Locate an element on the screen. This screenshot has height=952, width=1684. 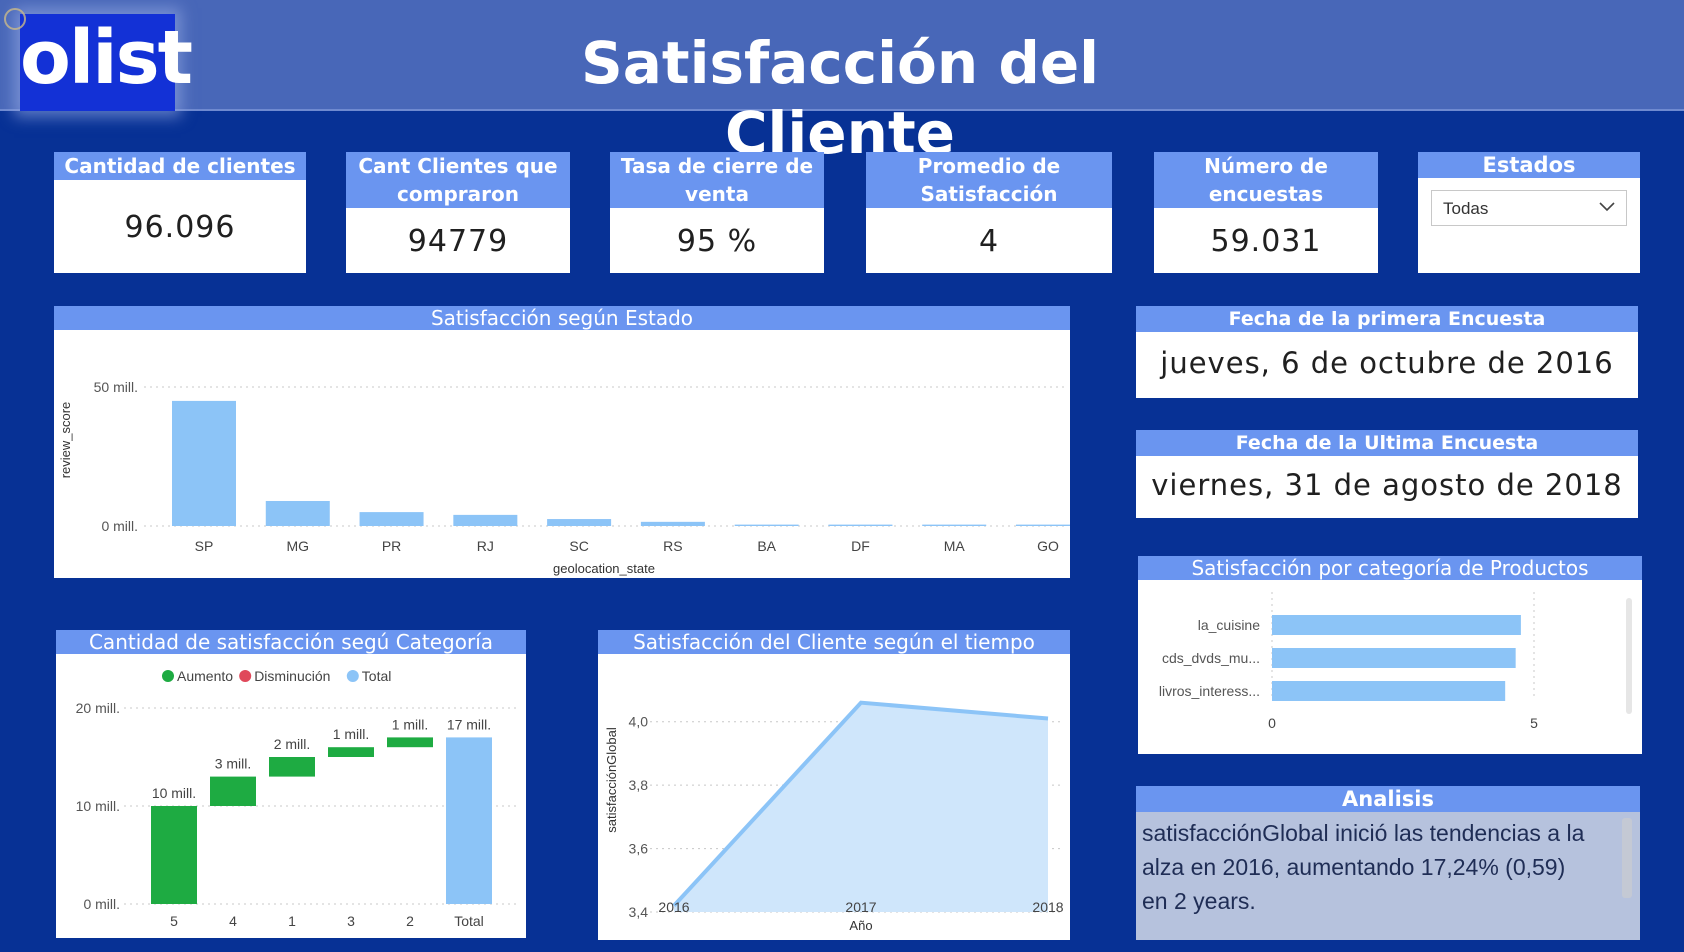
waterfall-bar-Total is located at coordinates (469, 820).